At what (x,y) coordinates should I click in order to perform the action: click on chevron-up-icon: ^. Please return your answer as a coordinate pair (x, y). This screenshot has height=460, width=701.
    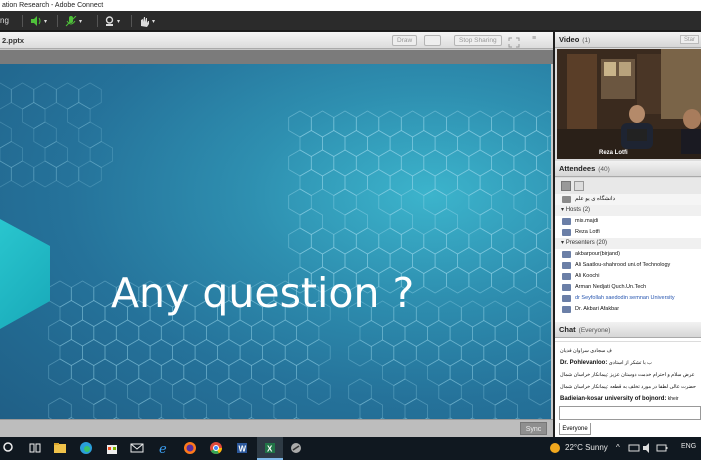
    Looking at the image, I should click on (618, 447).